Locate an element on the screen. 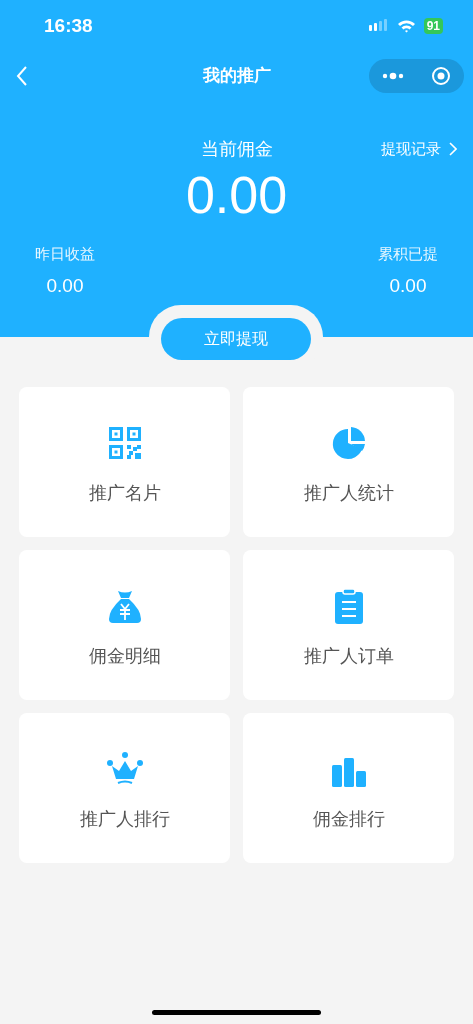 The height and width of the screenshot is (1024, 473). close-icon is located at coordinates (440, 76).